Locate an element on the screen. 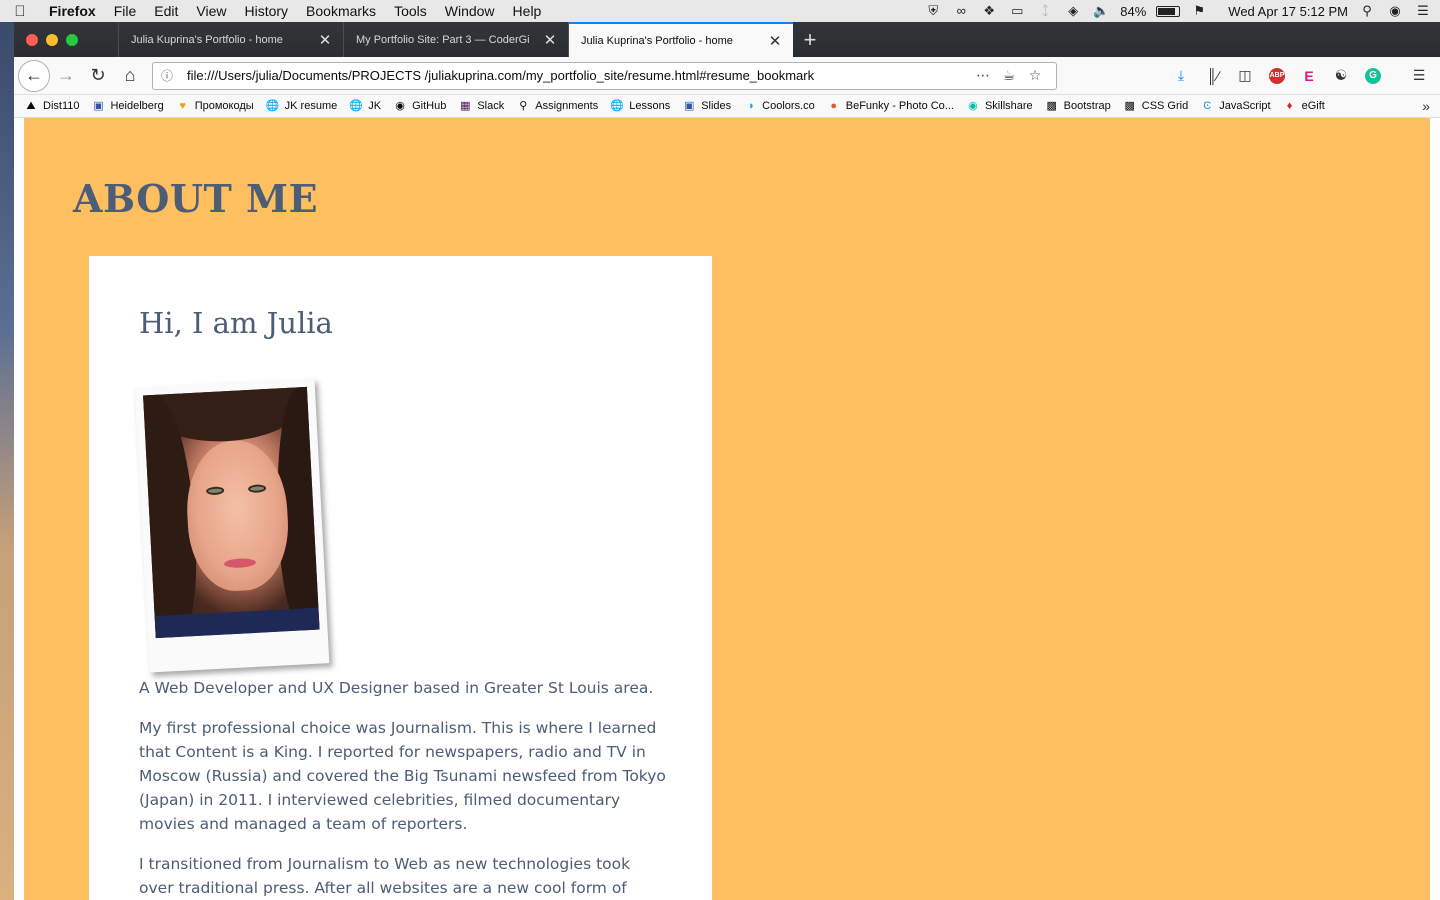  downloads-icon: ⤓ is located at coordinates (1181, 76).